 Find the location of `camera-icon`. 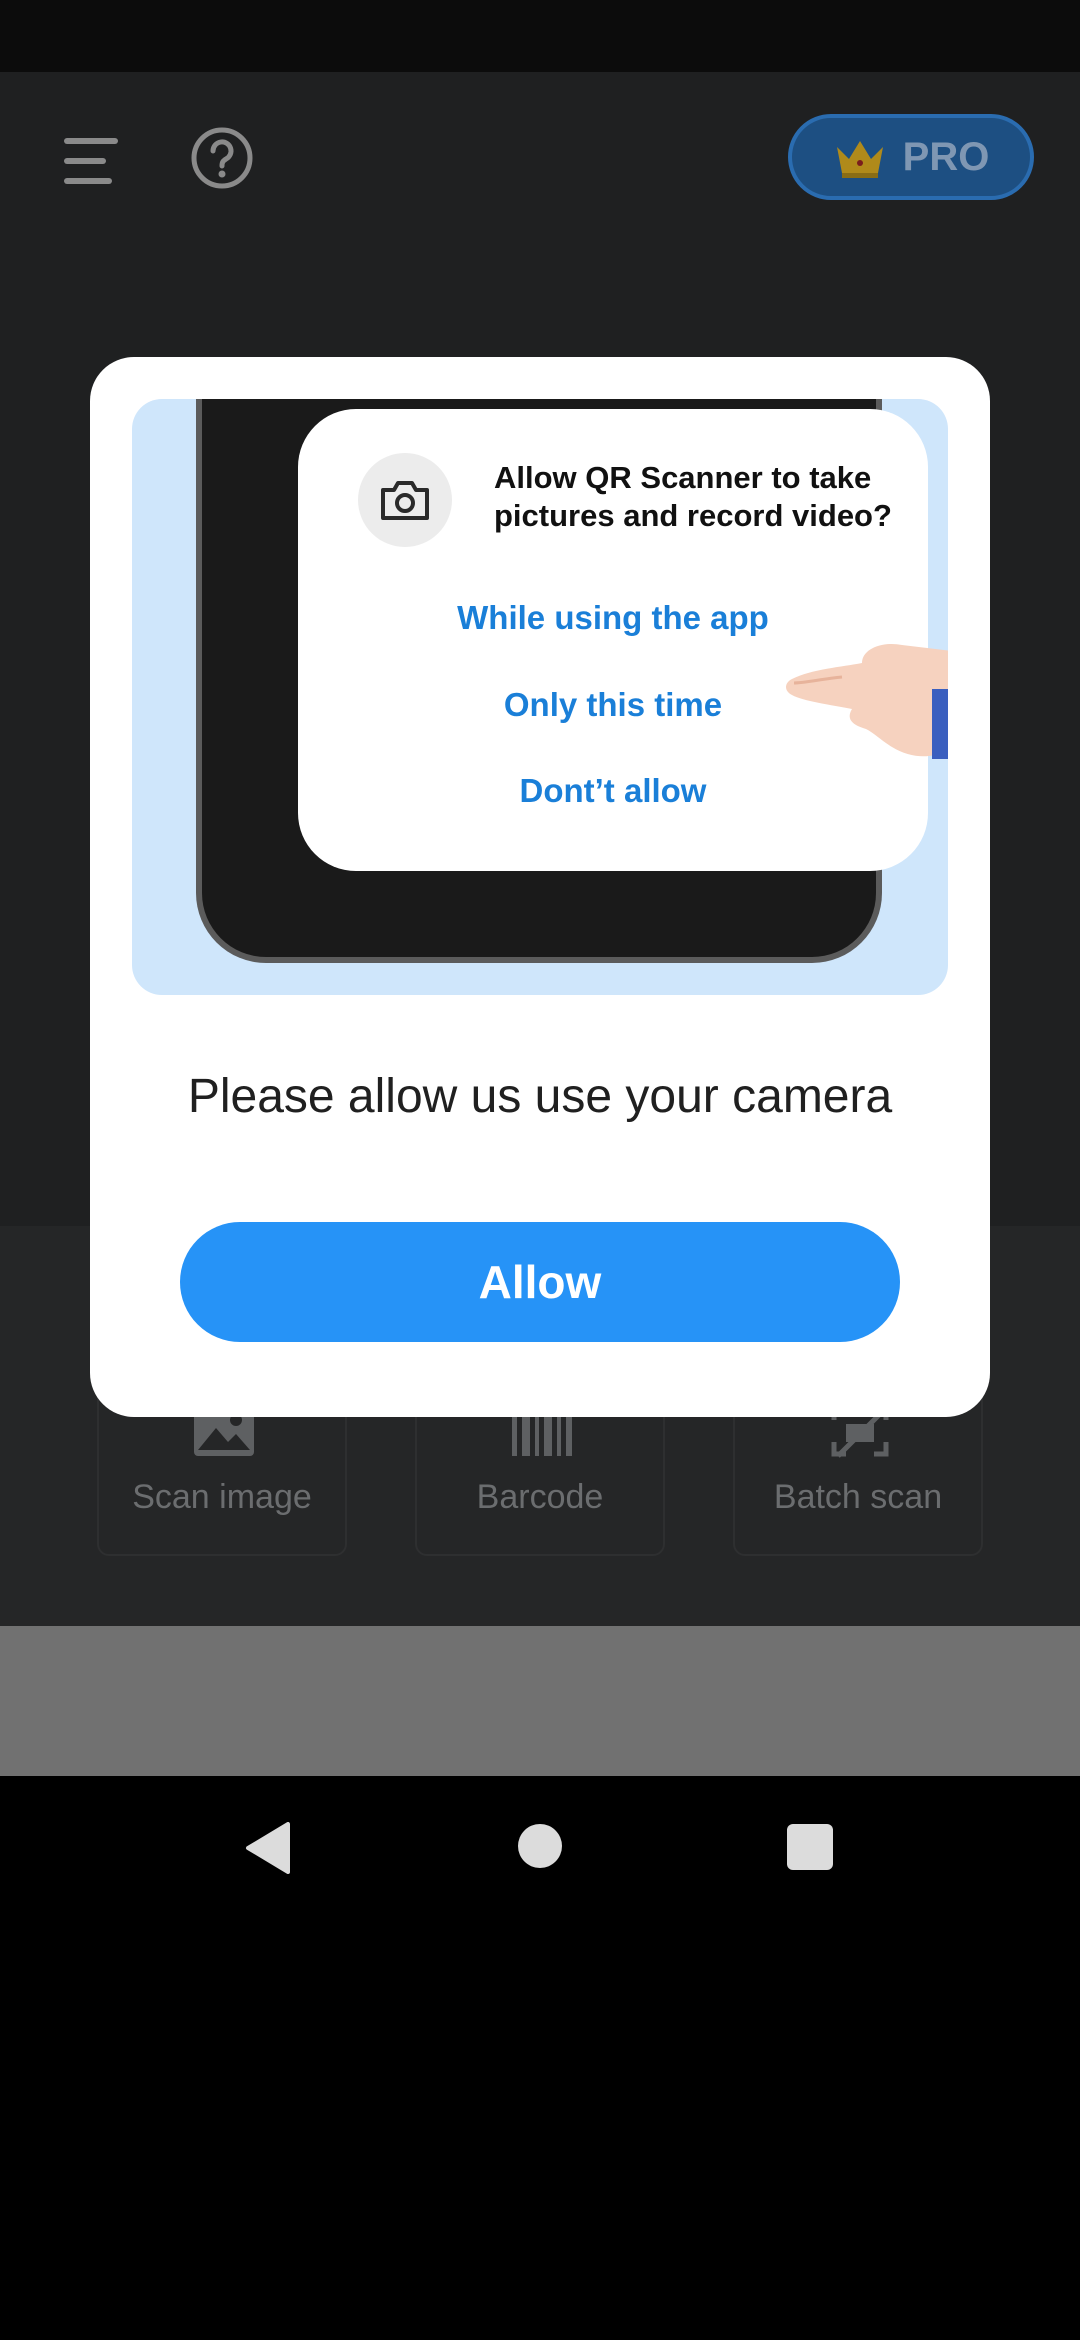

camera-icon is located at coordinates (405, 500).